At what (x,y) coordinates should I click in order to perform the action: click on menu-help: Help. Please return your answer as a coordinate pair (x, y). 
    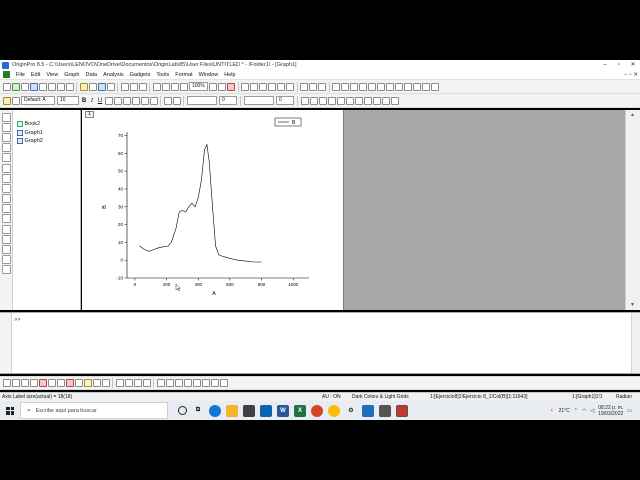
    Looking at the image, I should click on (229, 75).